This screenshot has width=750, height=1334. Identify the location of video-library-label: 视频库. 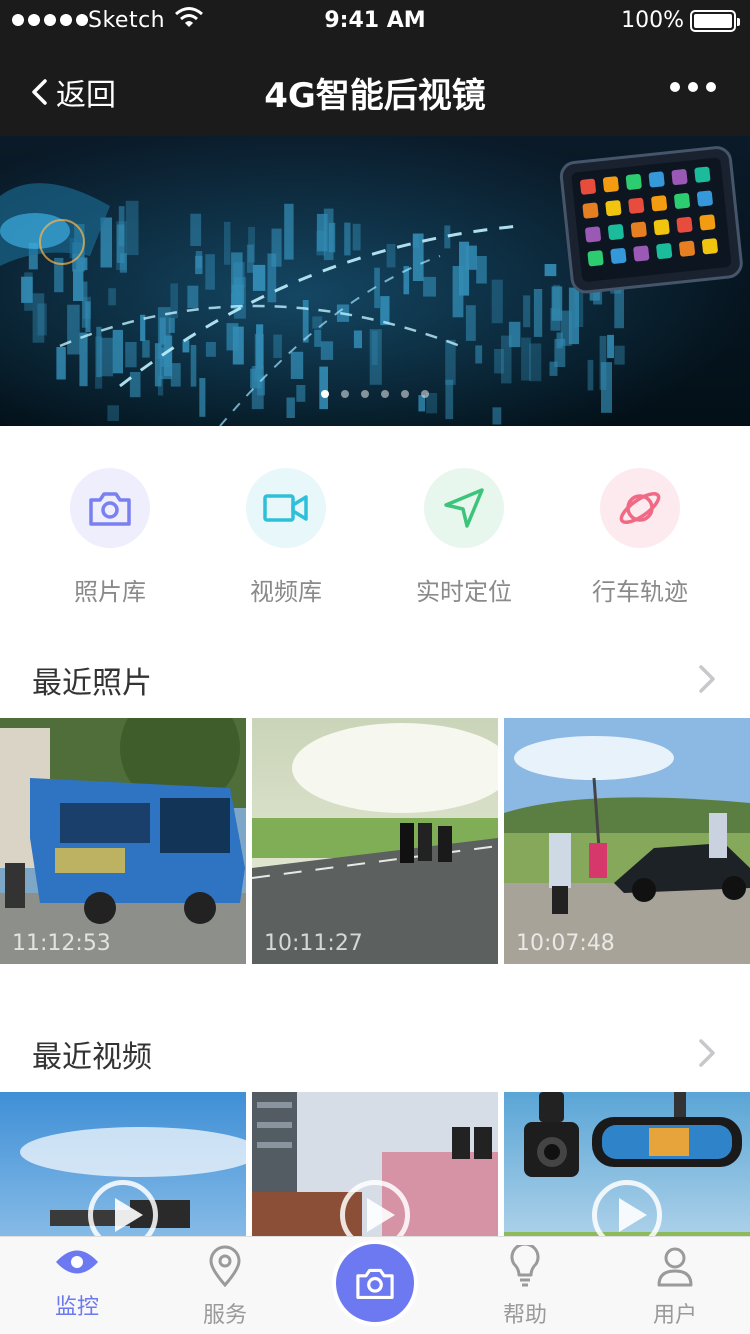
(286, 592).